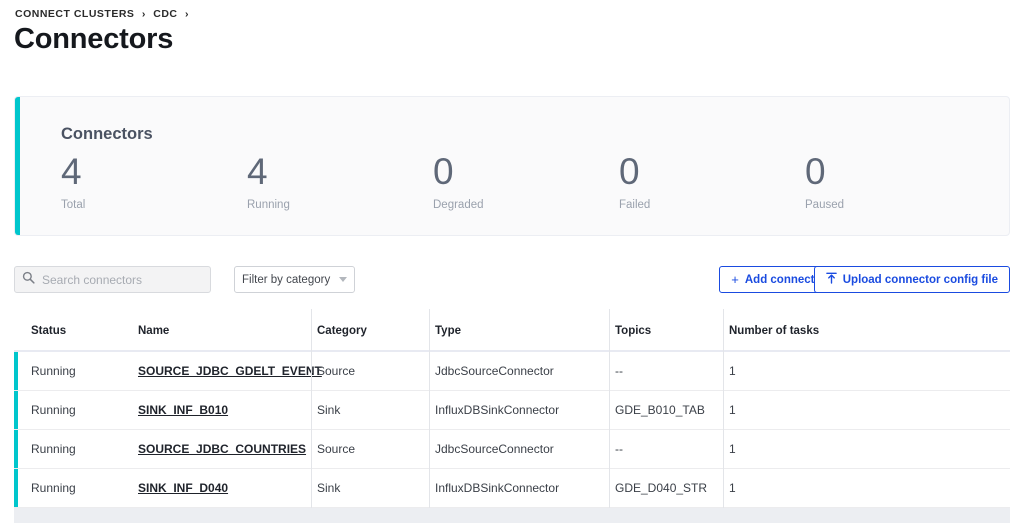 Image resolution: width=1025 pixels, height=523 pixels. I want to click on connector-link: SINK_INF_D040, so click(183, 488).